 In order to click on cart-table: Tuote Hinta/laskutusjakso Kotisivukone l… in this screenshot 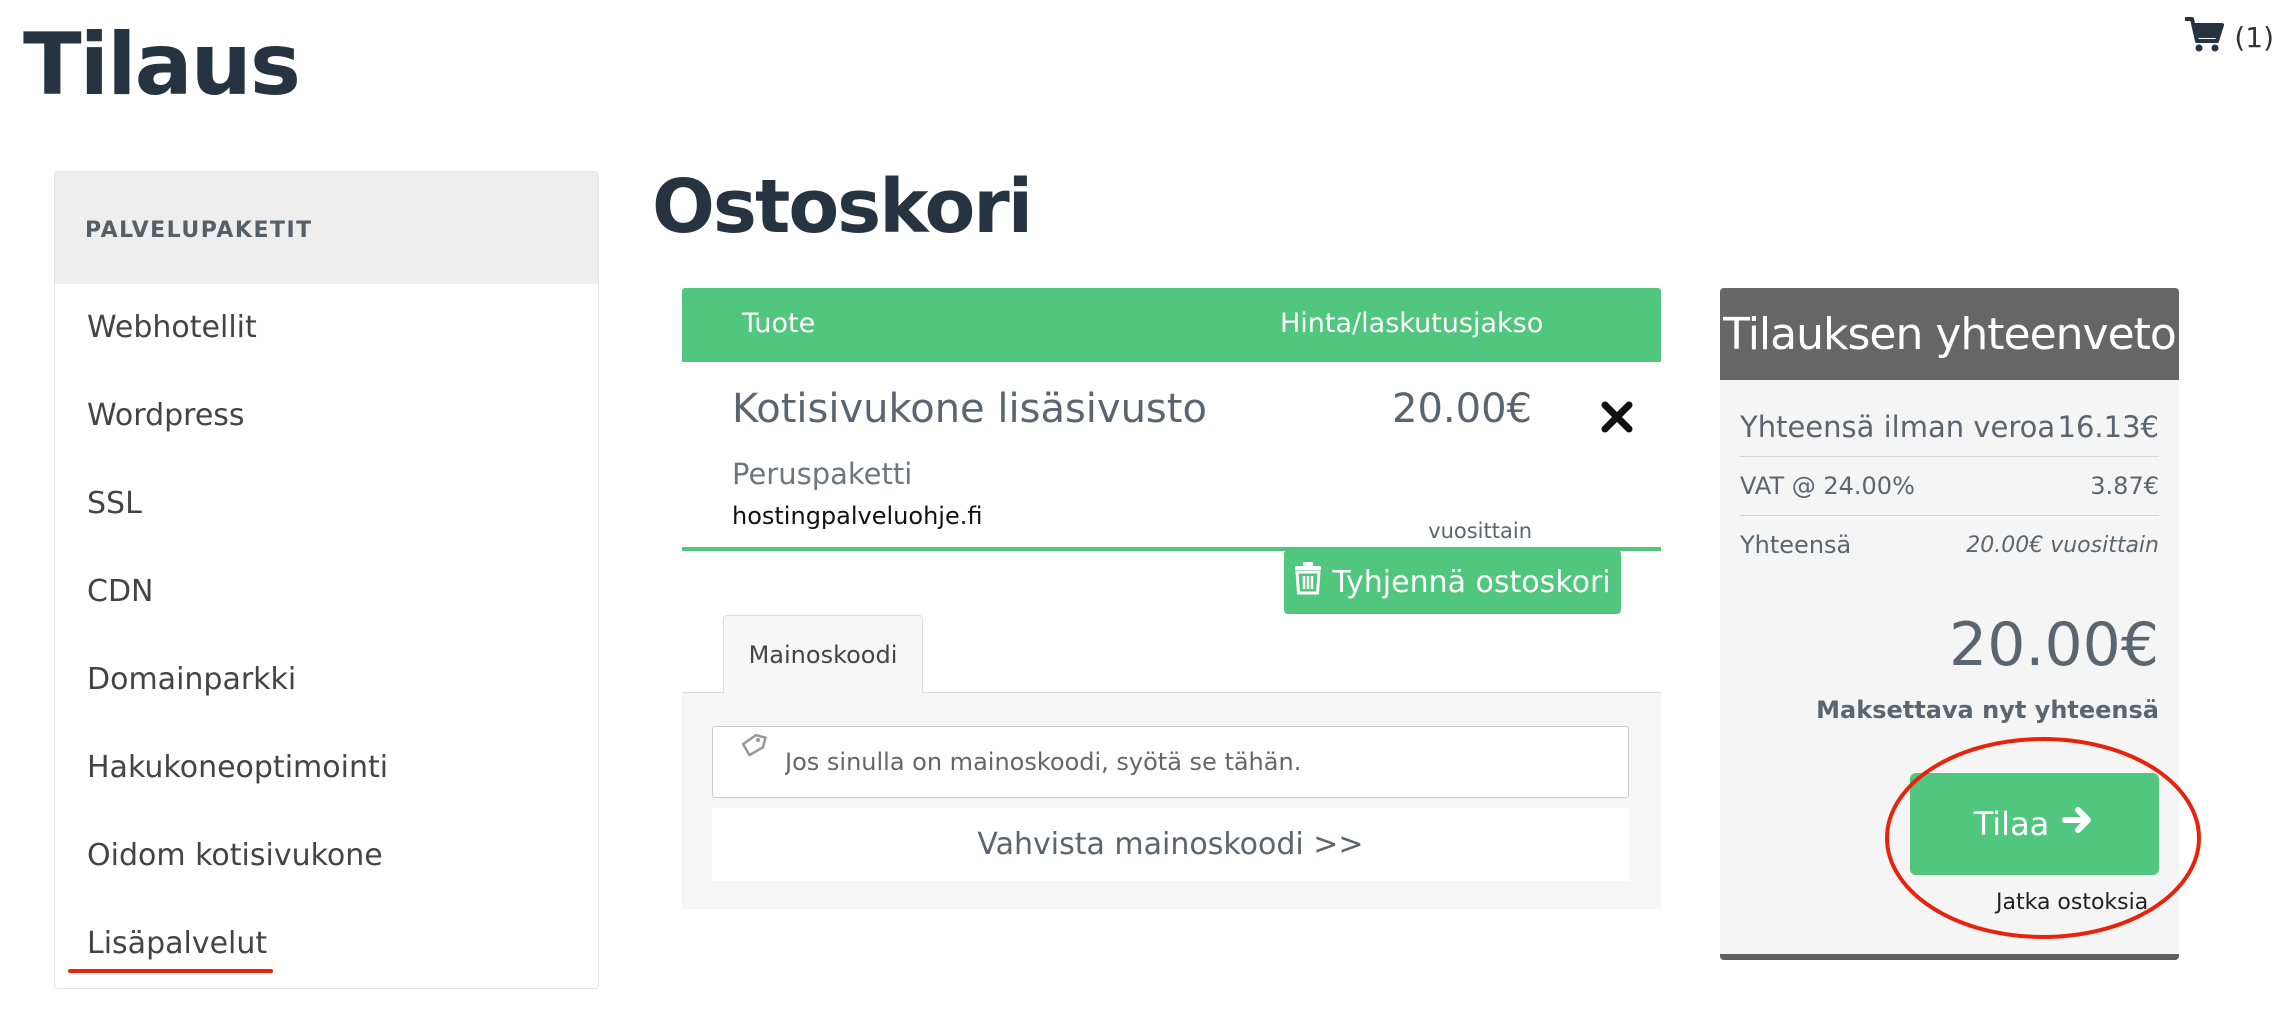, I will do `click(1171, 419)`.